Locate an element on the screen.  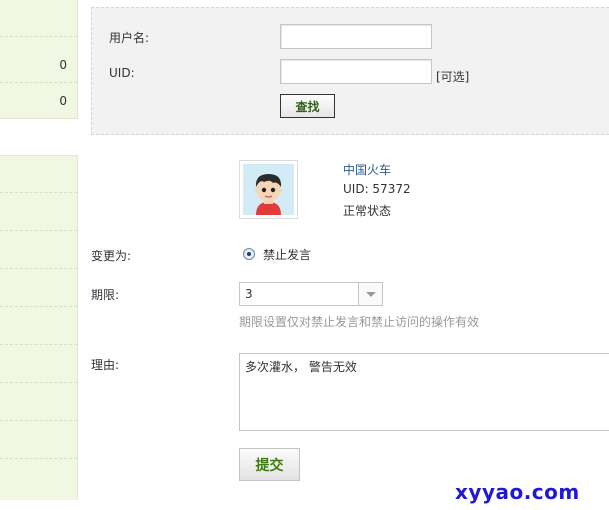
avatar is located at coordinates (268, 189).